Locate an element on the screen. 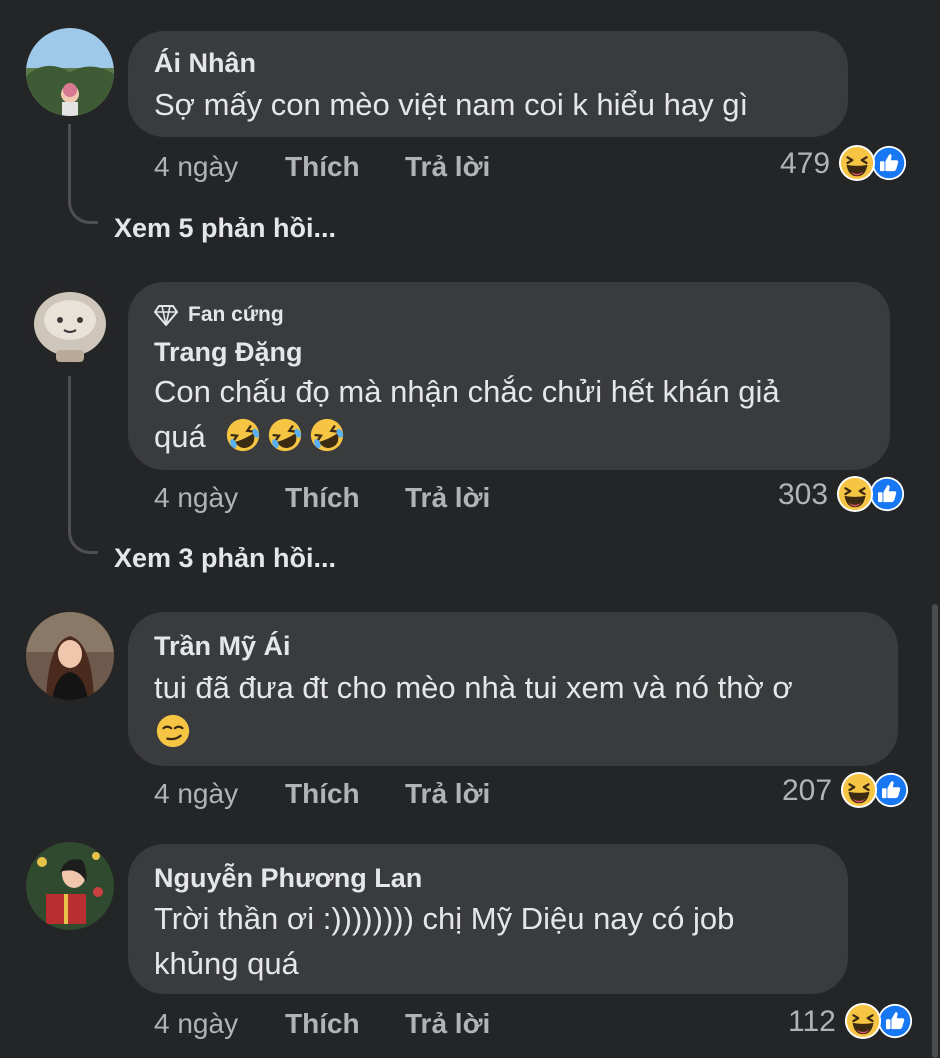 The image size is (940, 1058). comment-text-line: khủng quá is located at coordinates (226, 963).